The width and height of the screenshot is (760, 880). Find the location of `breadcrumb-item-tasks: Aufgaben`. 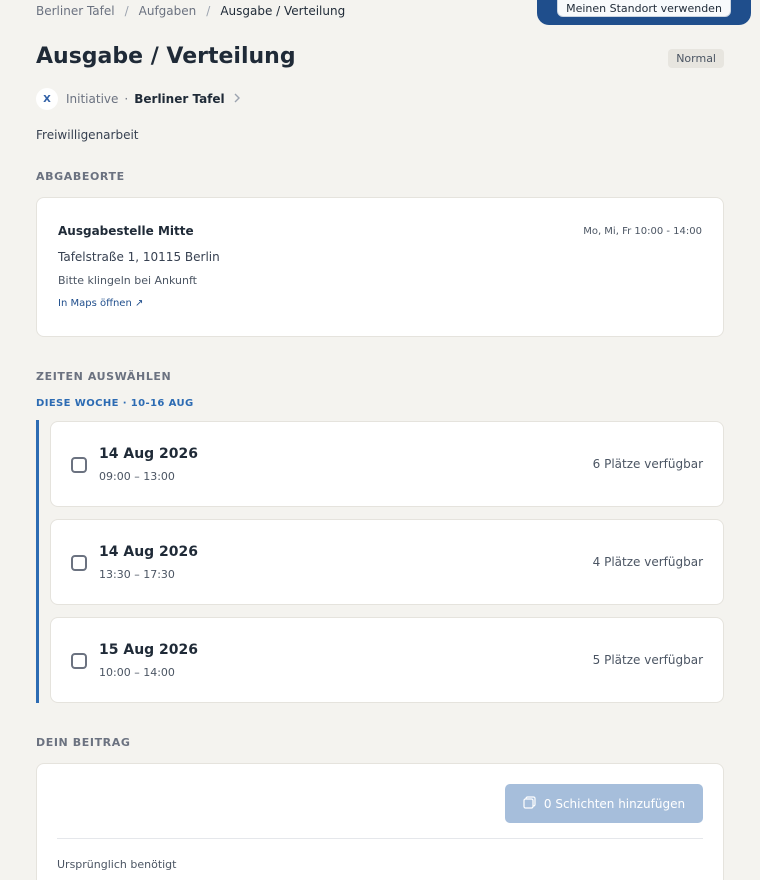

breadcrumb-item-tasks: Aufgaben is located at coordinates (168, 11).